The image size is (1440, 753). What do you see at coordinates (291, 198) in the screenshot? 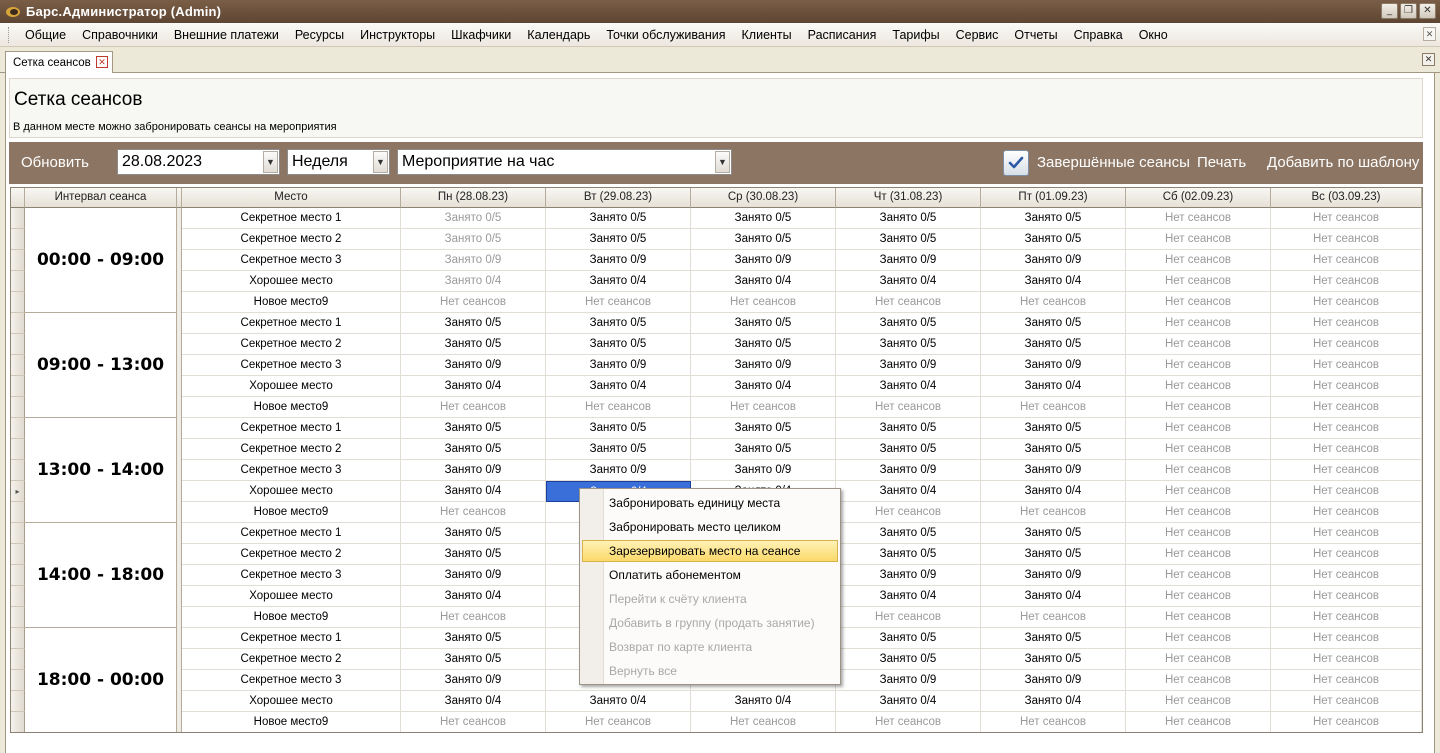
I see `column-header: Место` at bounding box center [291, 198].